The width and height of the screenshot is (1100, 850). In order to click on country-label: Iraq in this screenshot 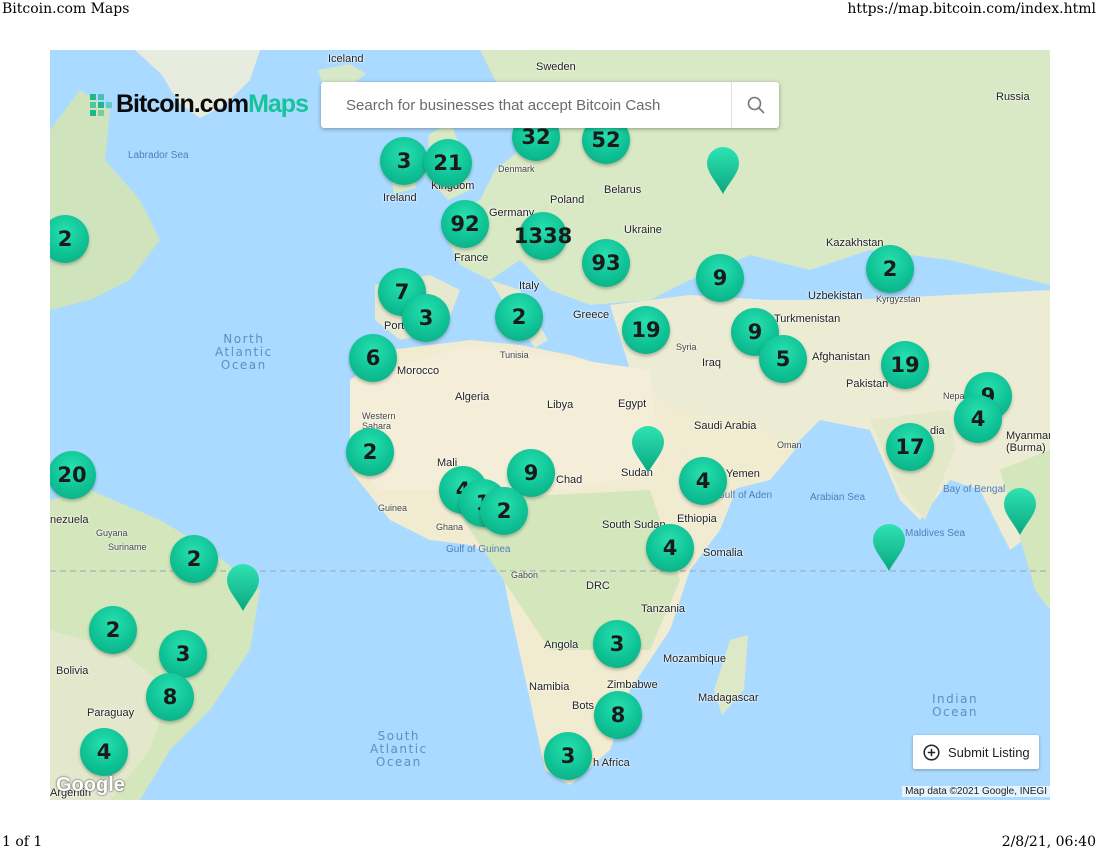, I will do `click(711, 363)`.